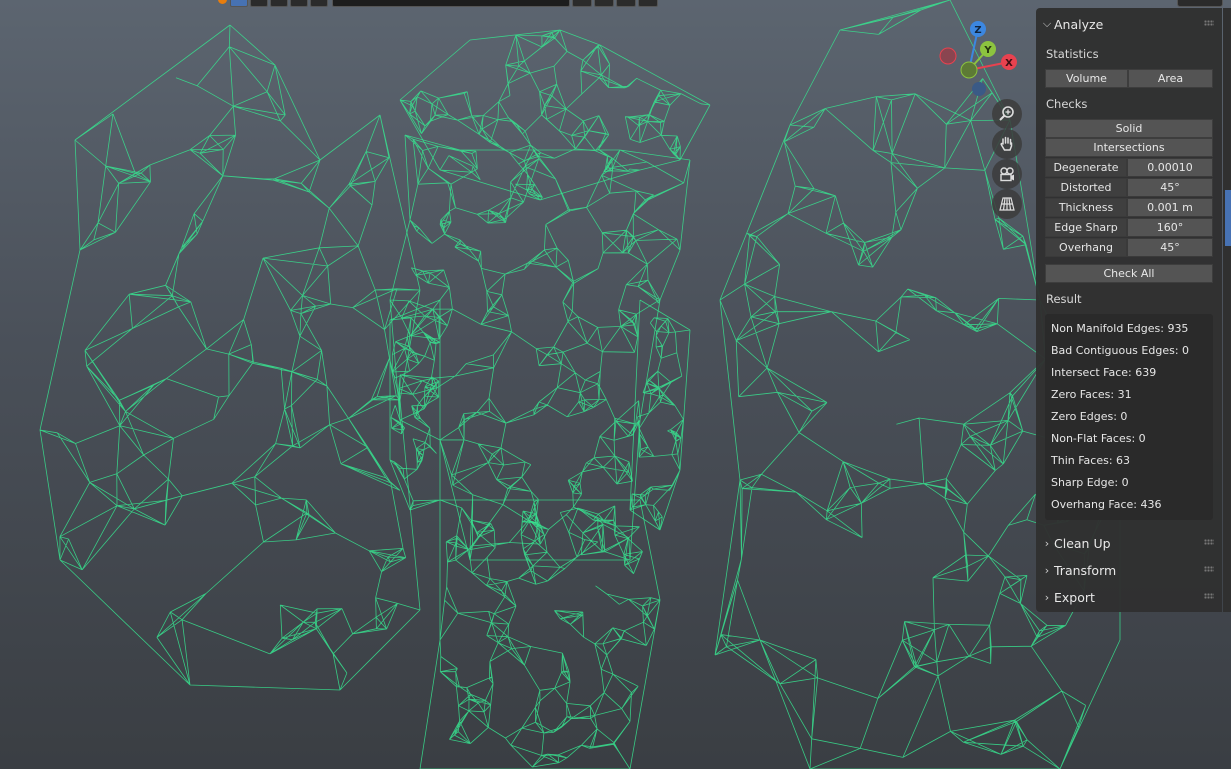 The width and height of the screenshot is (1231, 769). Describe the element at coordinates (1170, 227) in the screenshot. I see `edge-sharp-value-field: 160°` at that location.